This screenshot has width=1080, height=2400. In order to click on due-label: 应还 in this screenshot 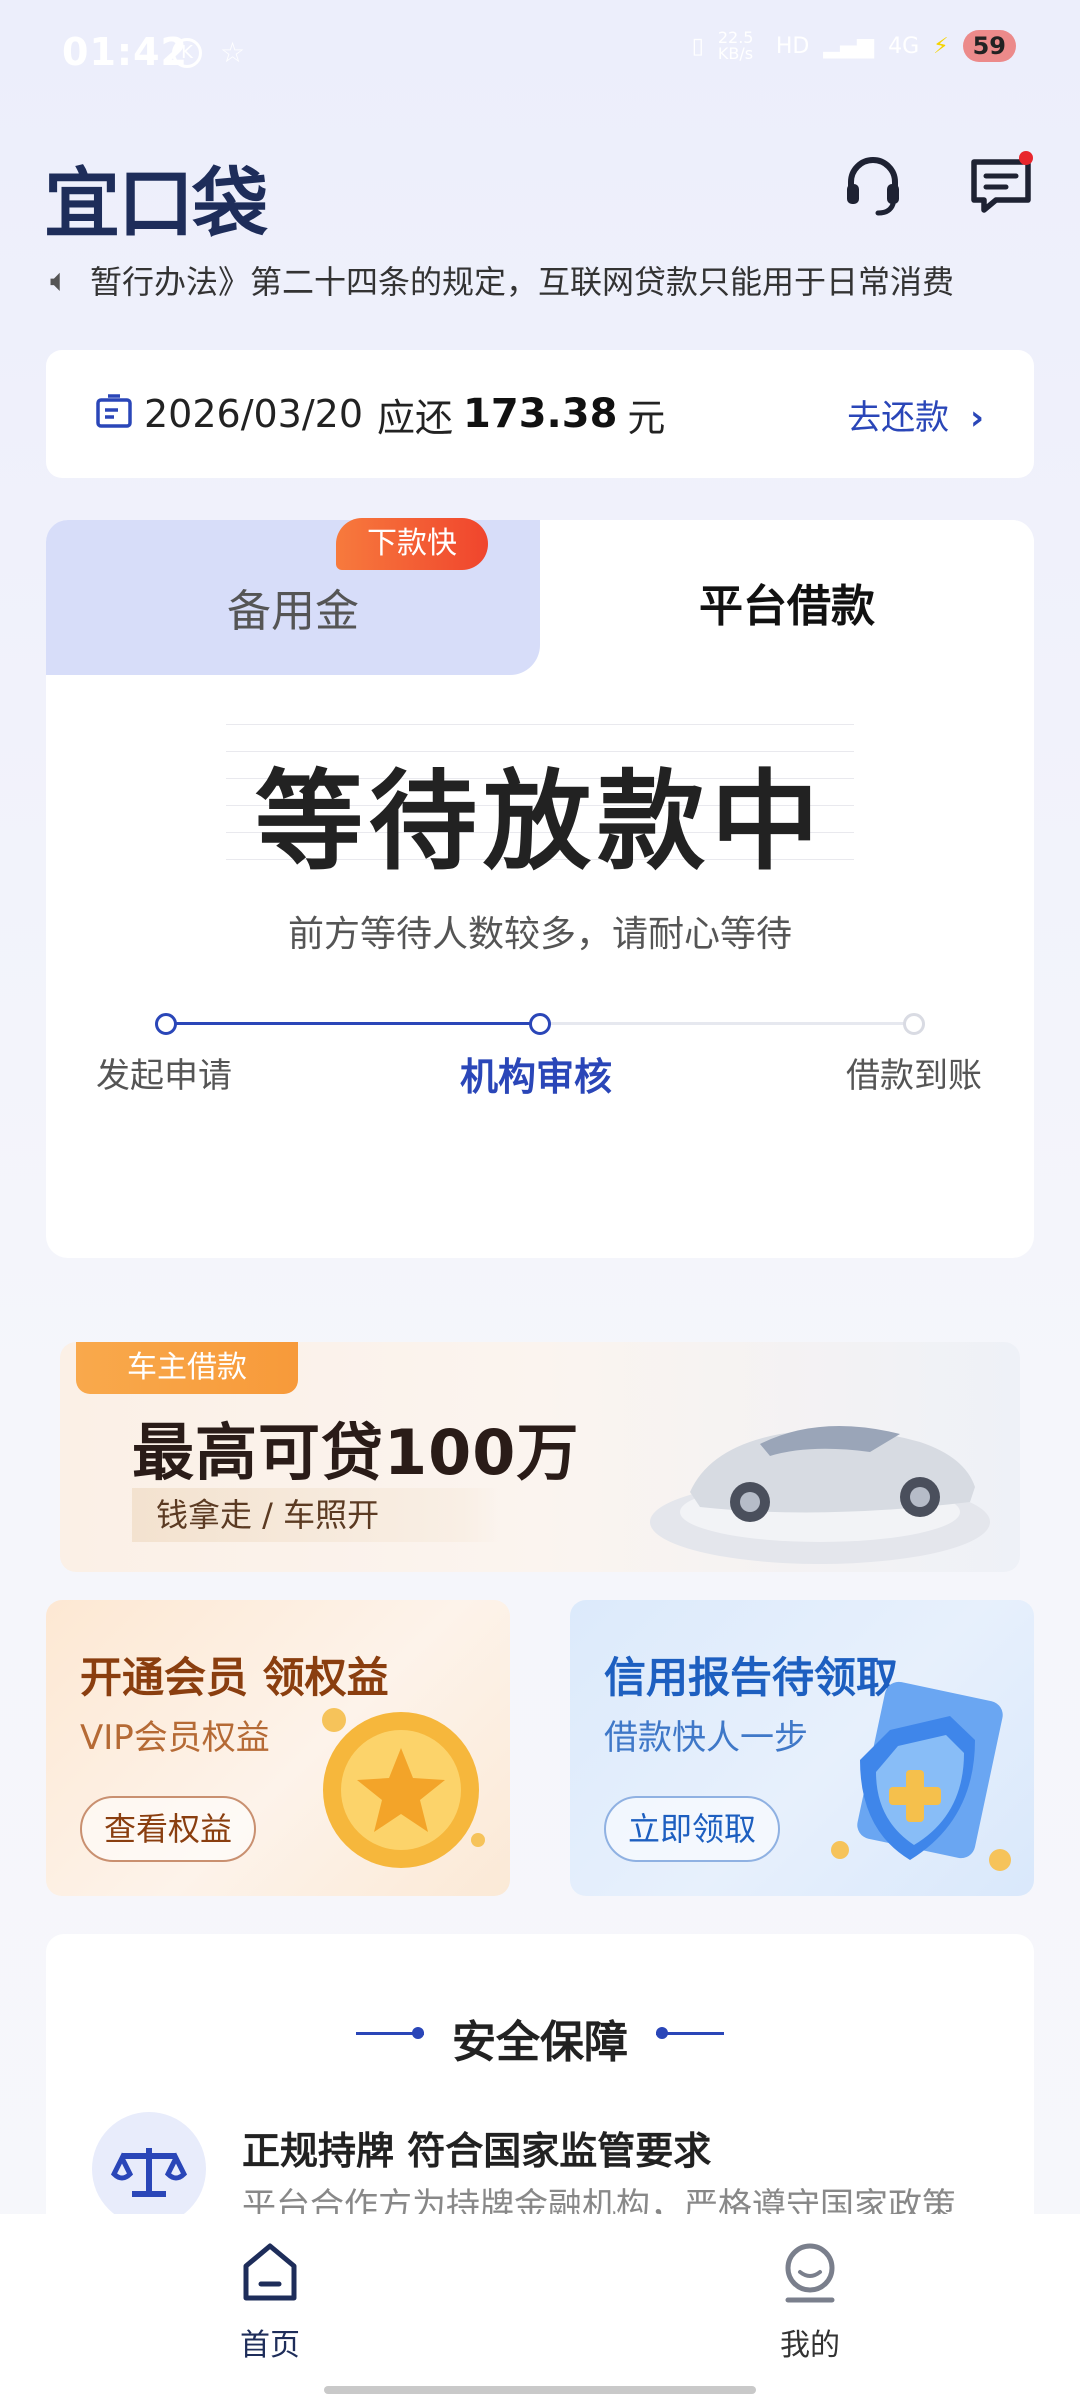, I will do `click(415, 417)`.